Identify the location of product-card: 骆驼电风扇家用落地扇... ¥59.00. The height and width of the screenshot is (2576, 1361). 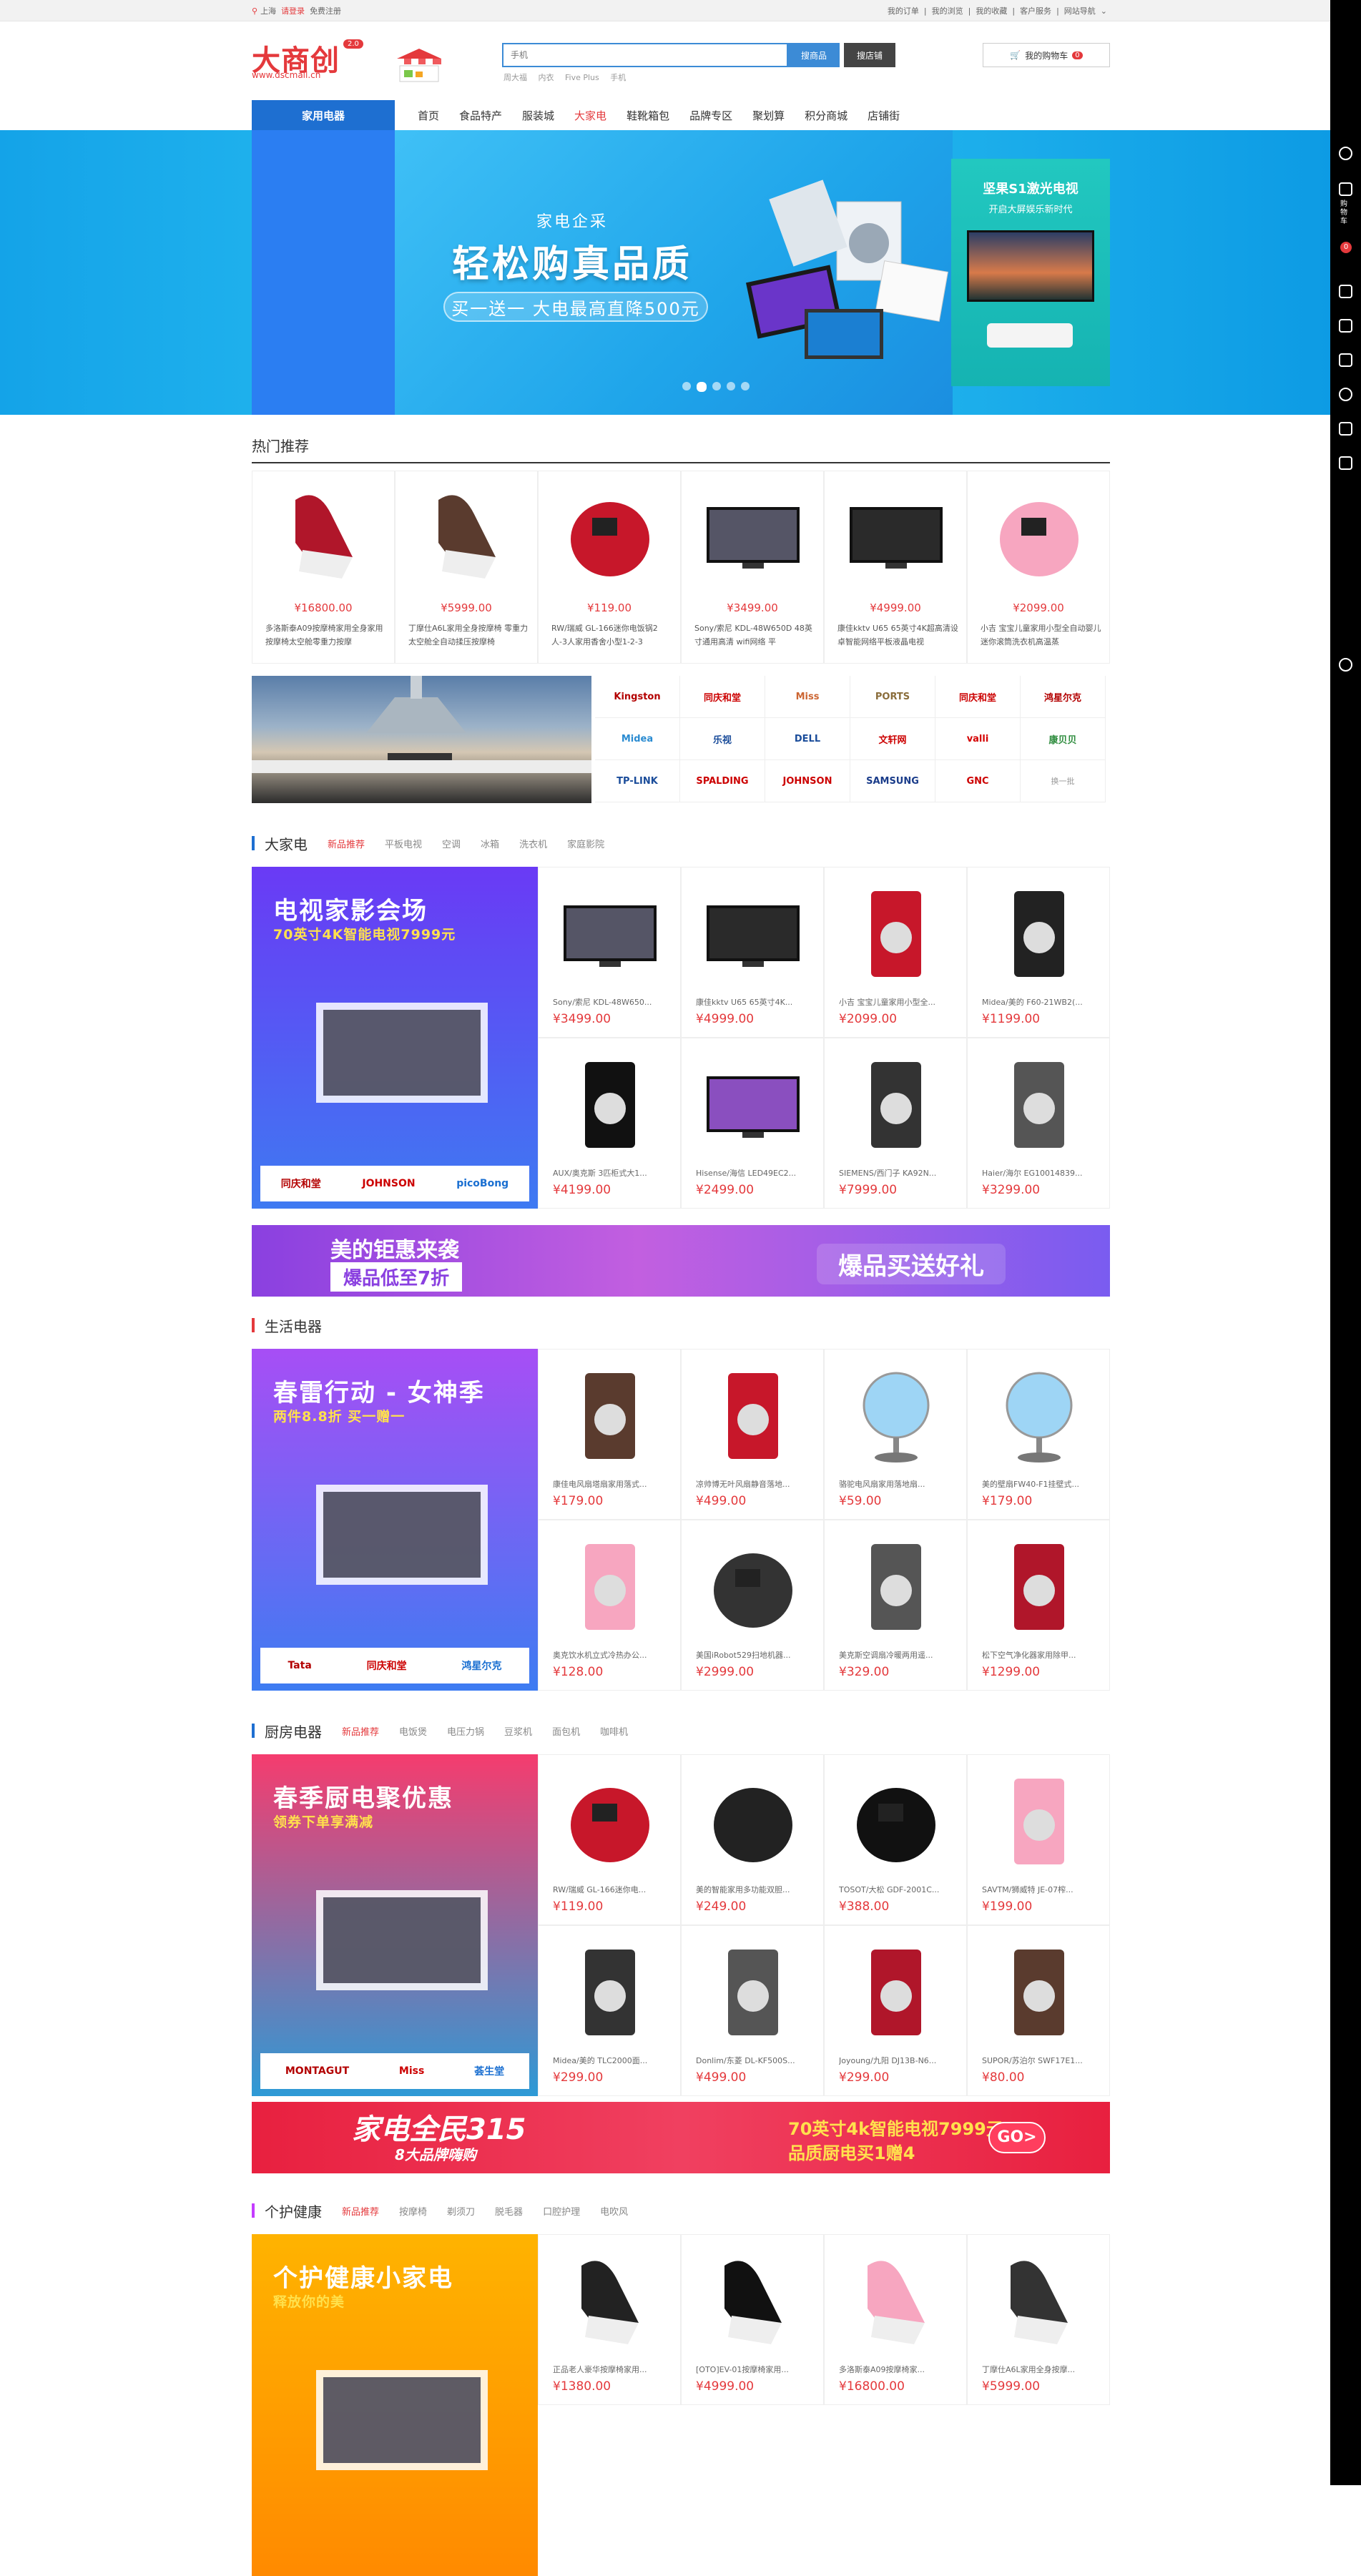
(896, 1435).